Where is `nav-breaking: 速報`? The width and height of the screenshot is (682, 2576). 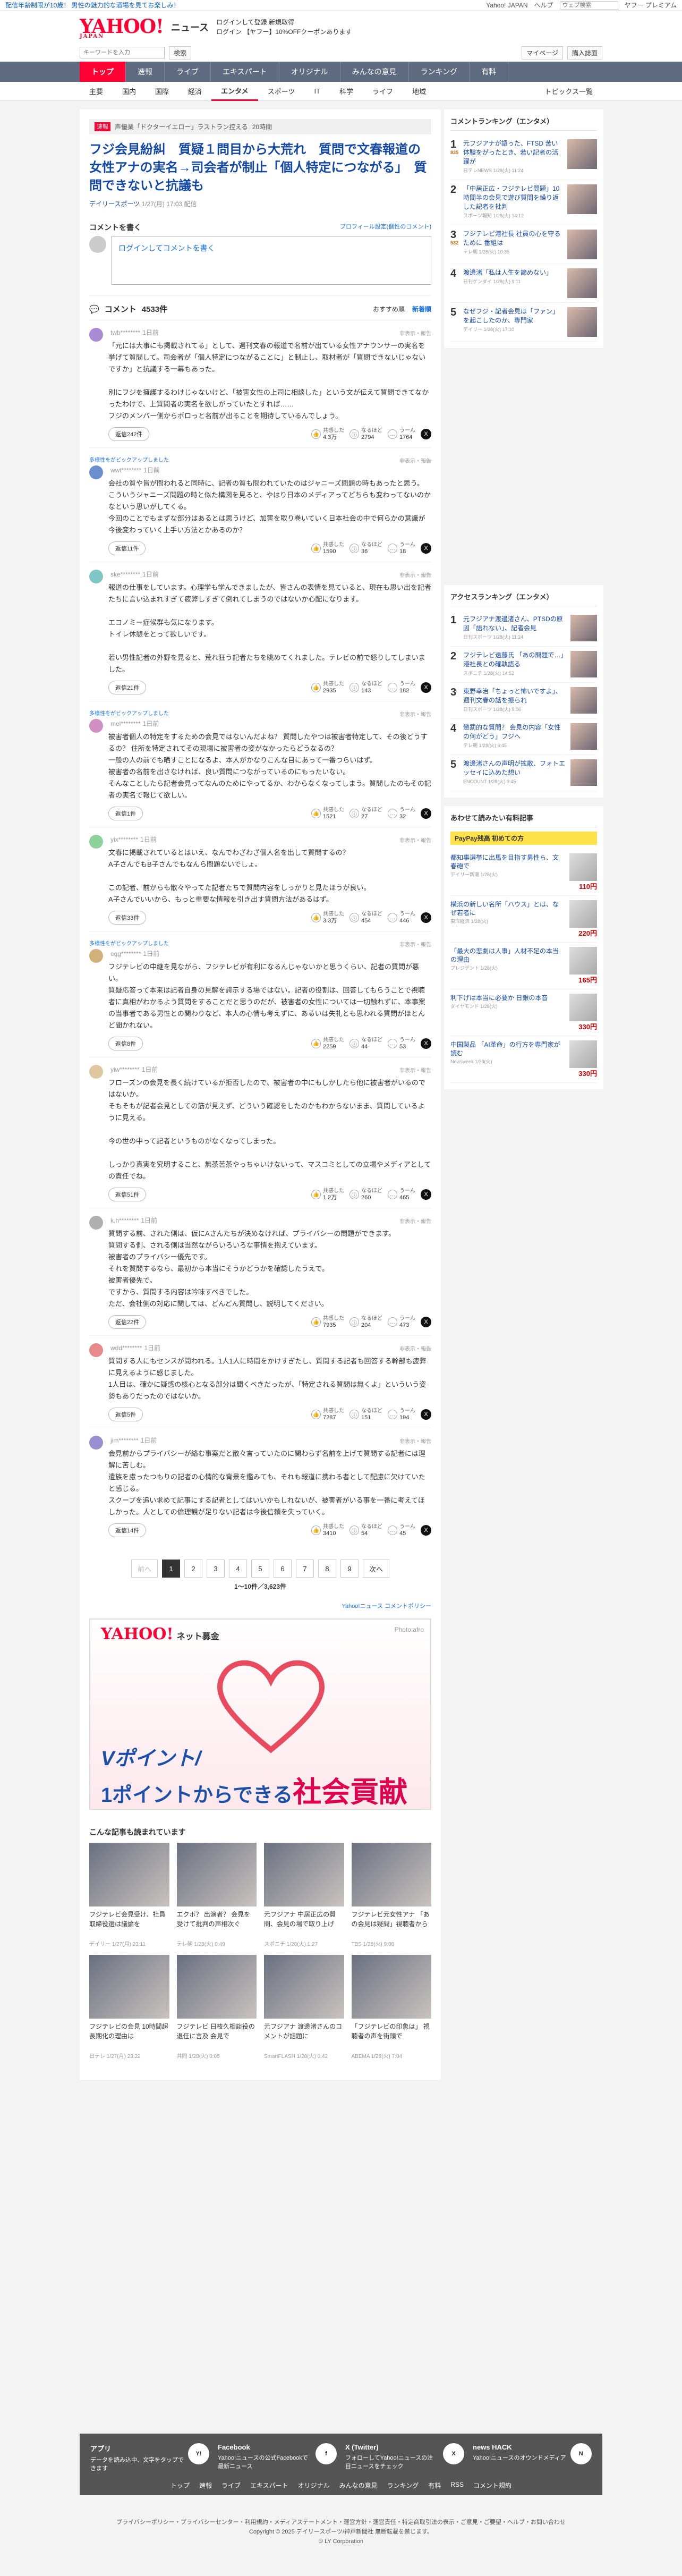 nav-breaking: 速報 is located at coordinates (145, 72).